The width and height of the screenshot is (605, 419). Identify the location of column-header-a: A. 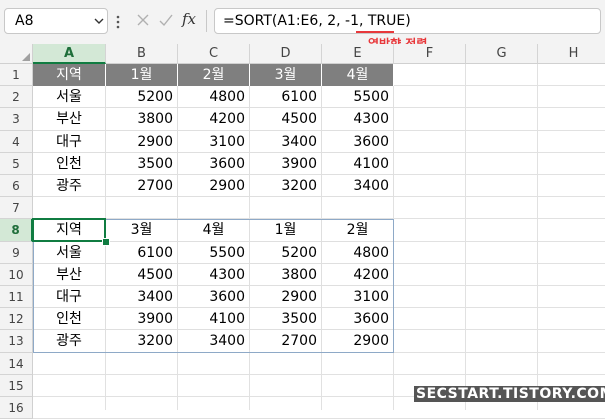
(69, 54).